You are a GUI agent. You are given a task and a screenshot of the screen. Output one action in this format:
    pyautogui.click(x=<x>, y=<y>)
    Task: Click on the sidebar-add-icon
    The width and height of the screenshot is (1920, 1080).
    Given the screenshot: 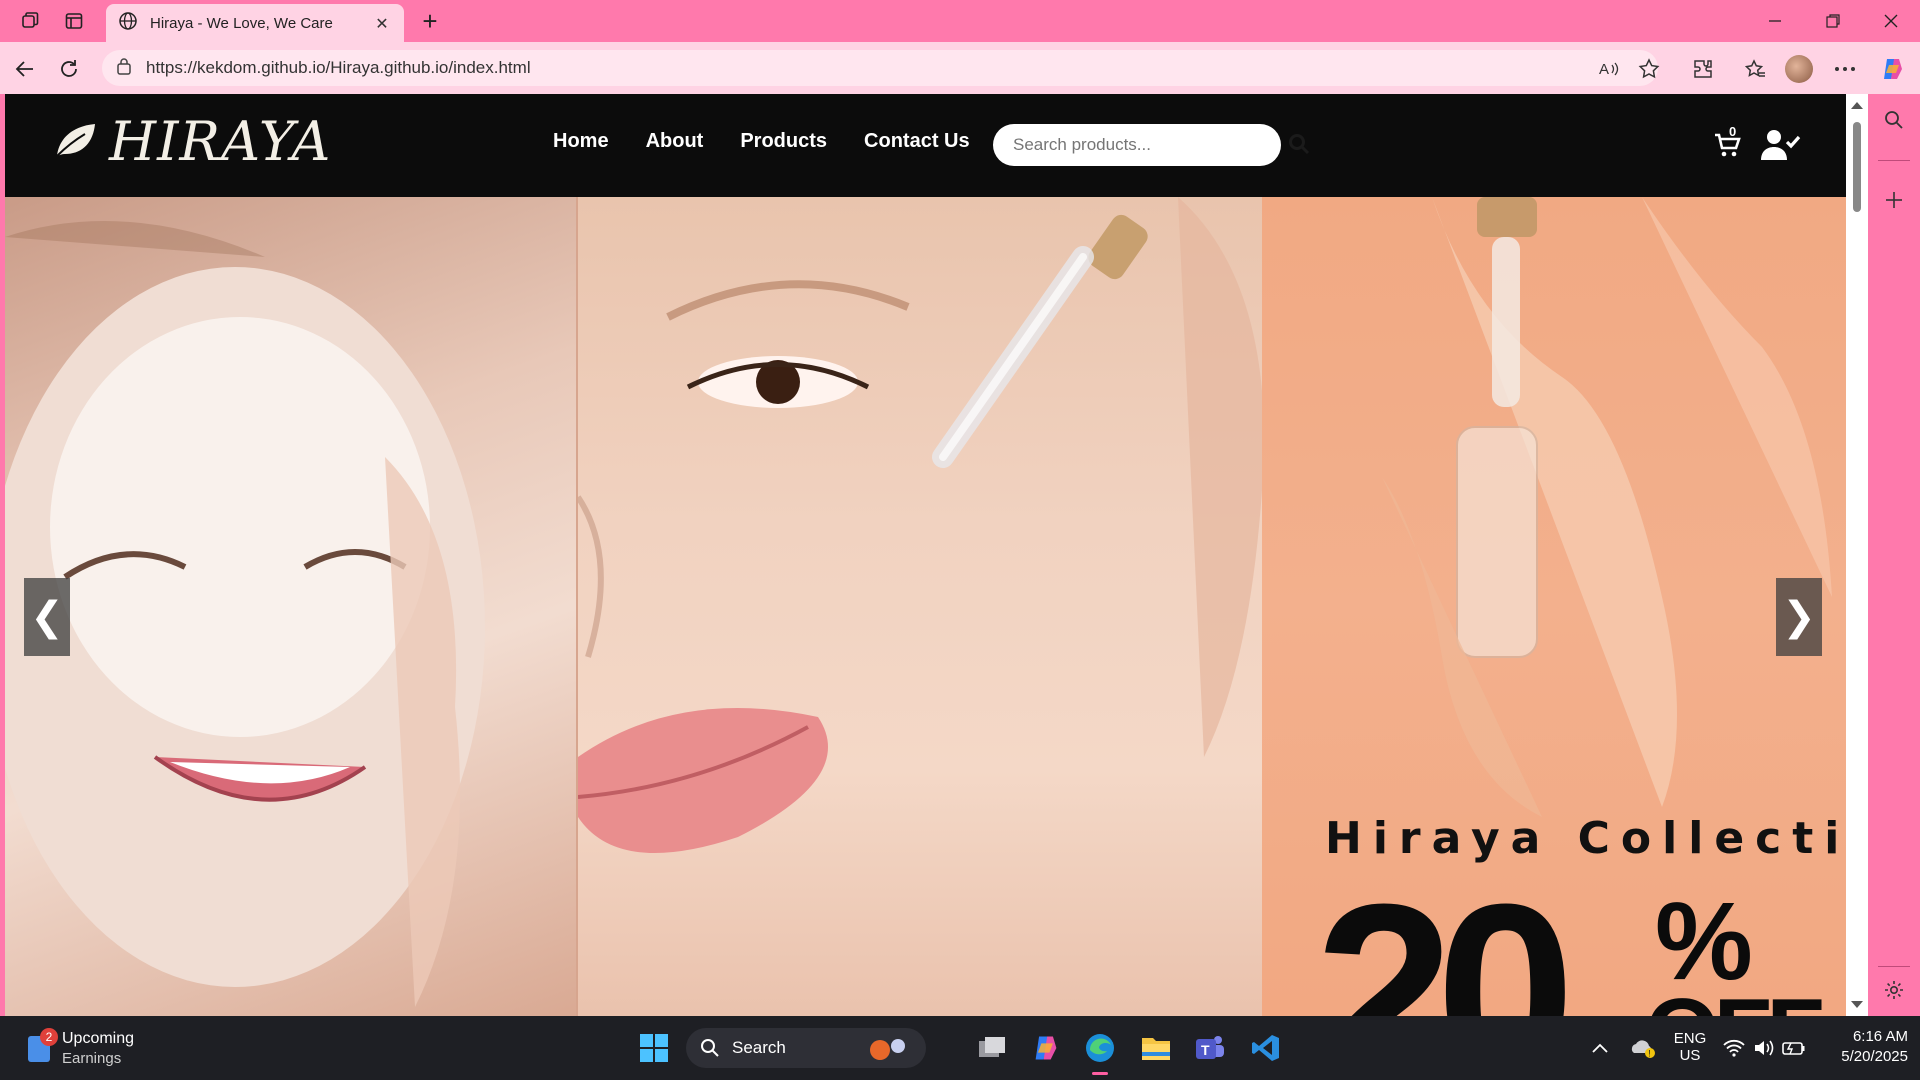 What is the action you would take?
    pyautogui.click(x=1894, y=200)
    